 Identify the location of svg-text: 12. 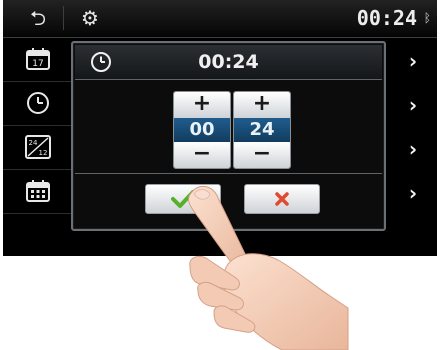
(43, 153).